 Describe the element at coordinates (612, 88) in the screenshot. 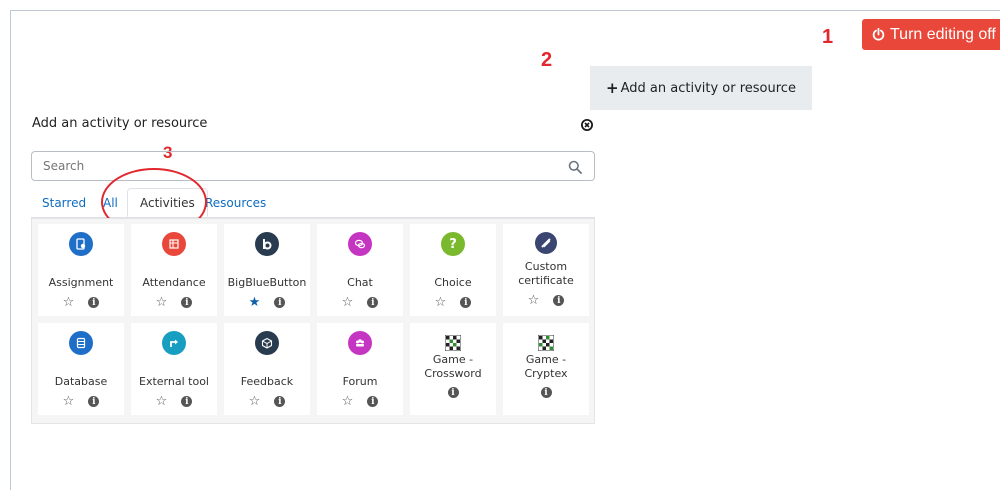

I see `plus-icon: +` at that location.